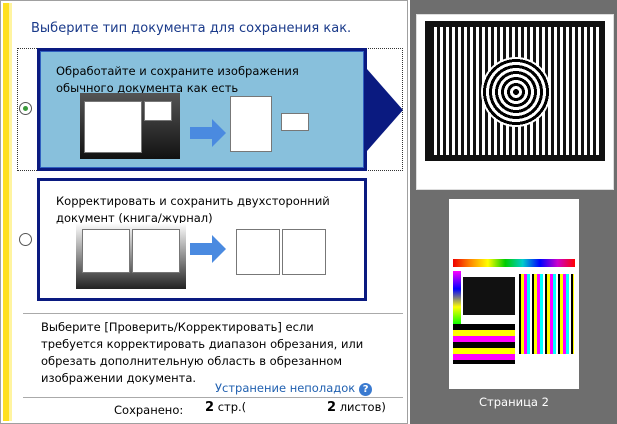 The width and height of the screenshot is (617, 424). I want to click on troubleshoot-link: Устранение неполадок?, so click(294, 388).